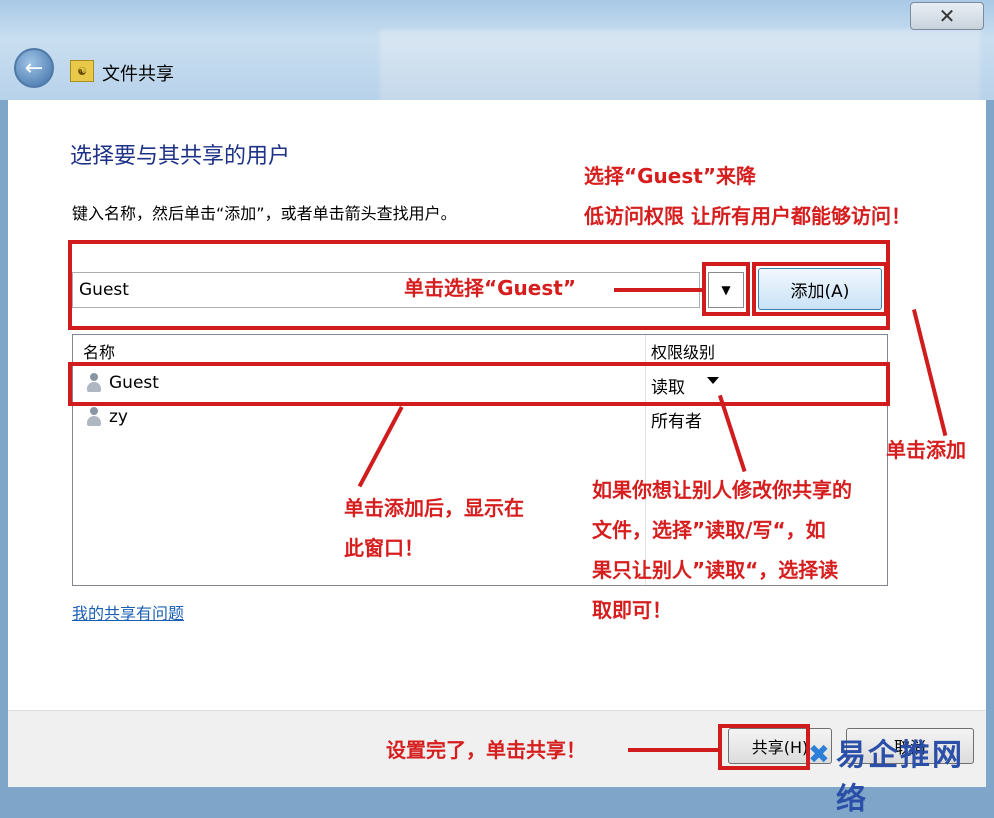  I want to click on background-window, so click(680, 70).